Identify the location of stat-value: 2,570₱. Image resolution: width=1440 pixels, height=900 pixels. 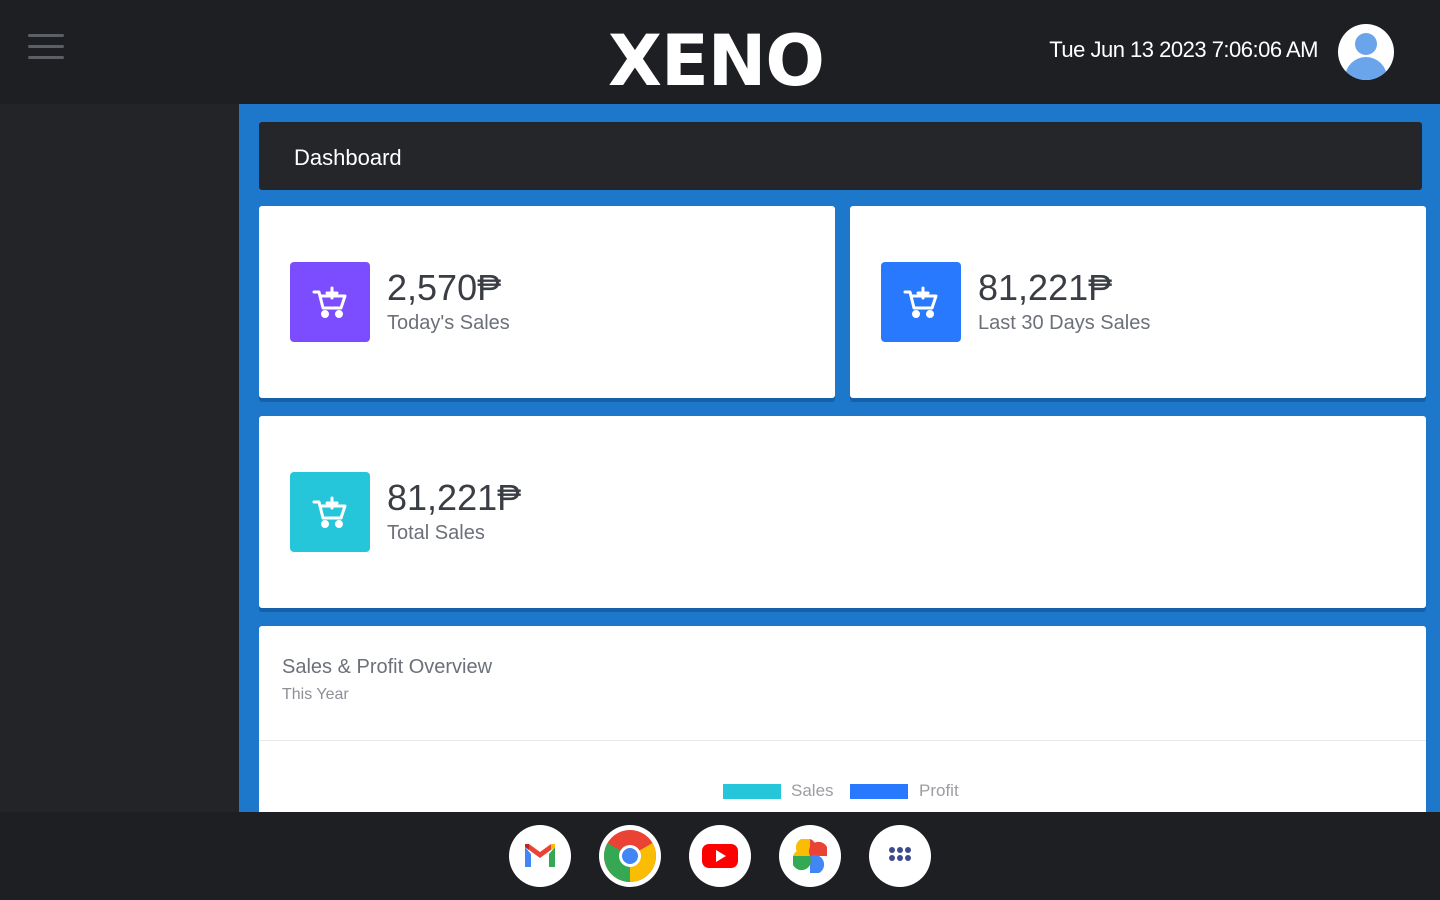
(444, 287).